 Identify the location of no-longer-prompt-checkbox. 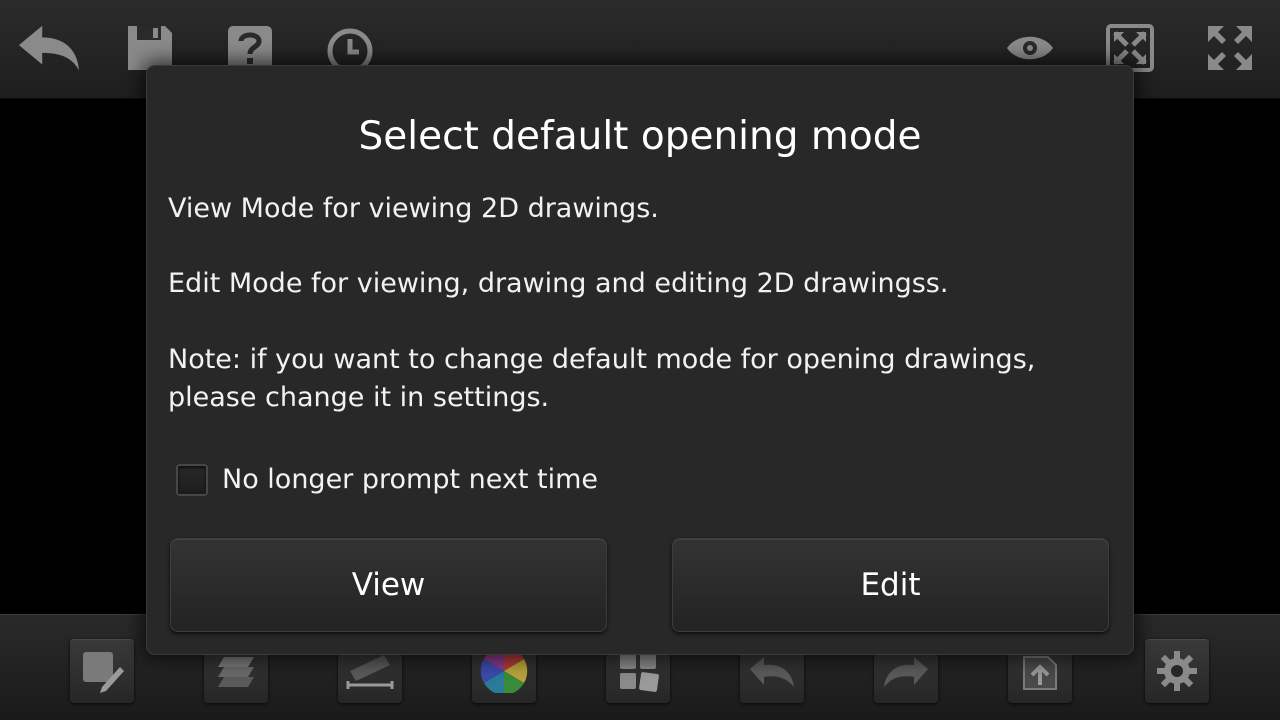
(192, 480).